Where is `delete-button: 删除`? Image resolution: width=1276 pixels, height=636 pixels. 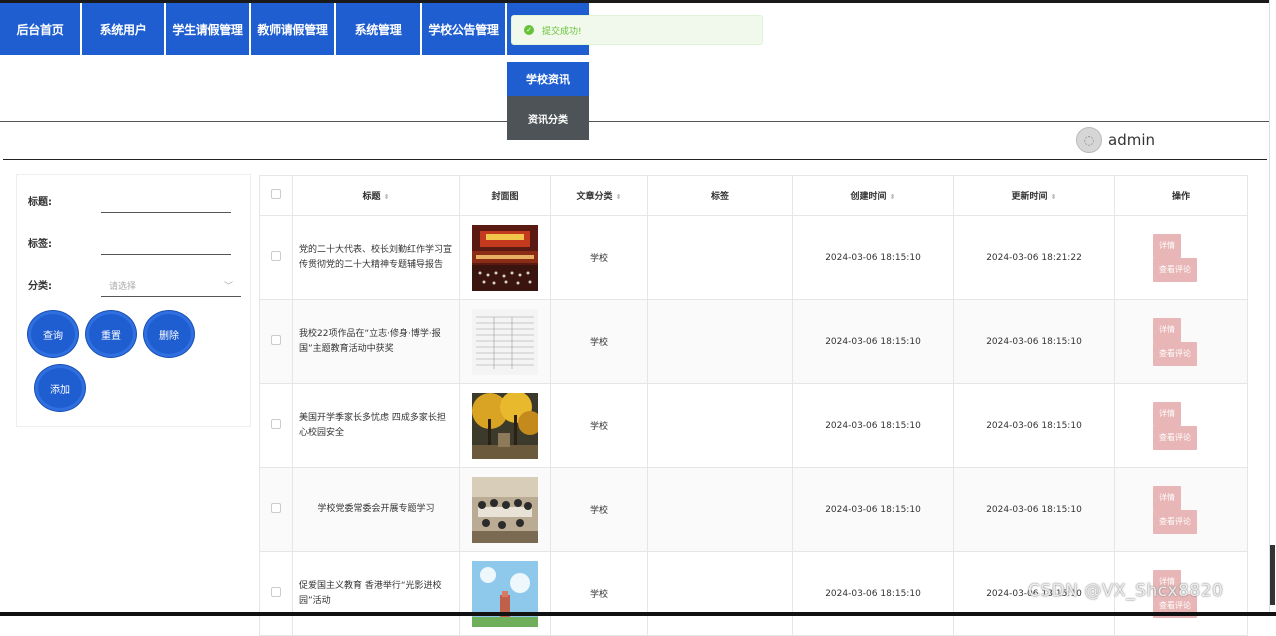 delete-button: 删除 is located at coordinates (169, 334).